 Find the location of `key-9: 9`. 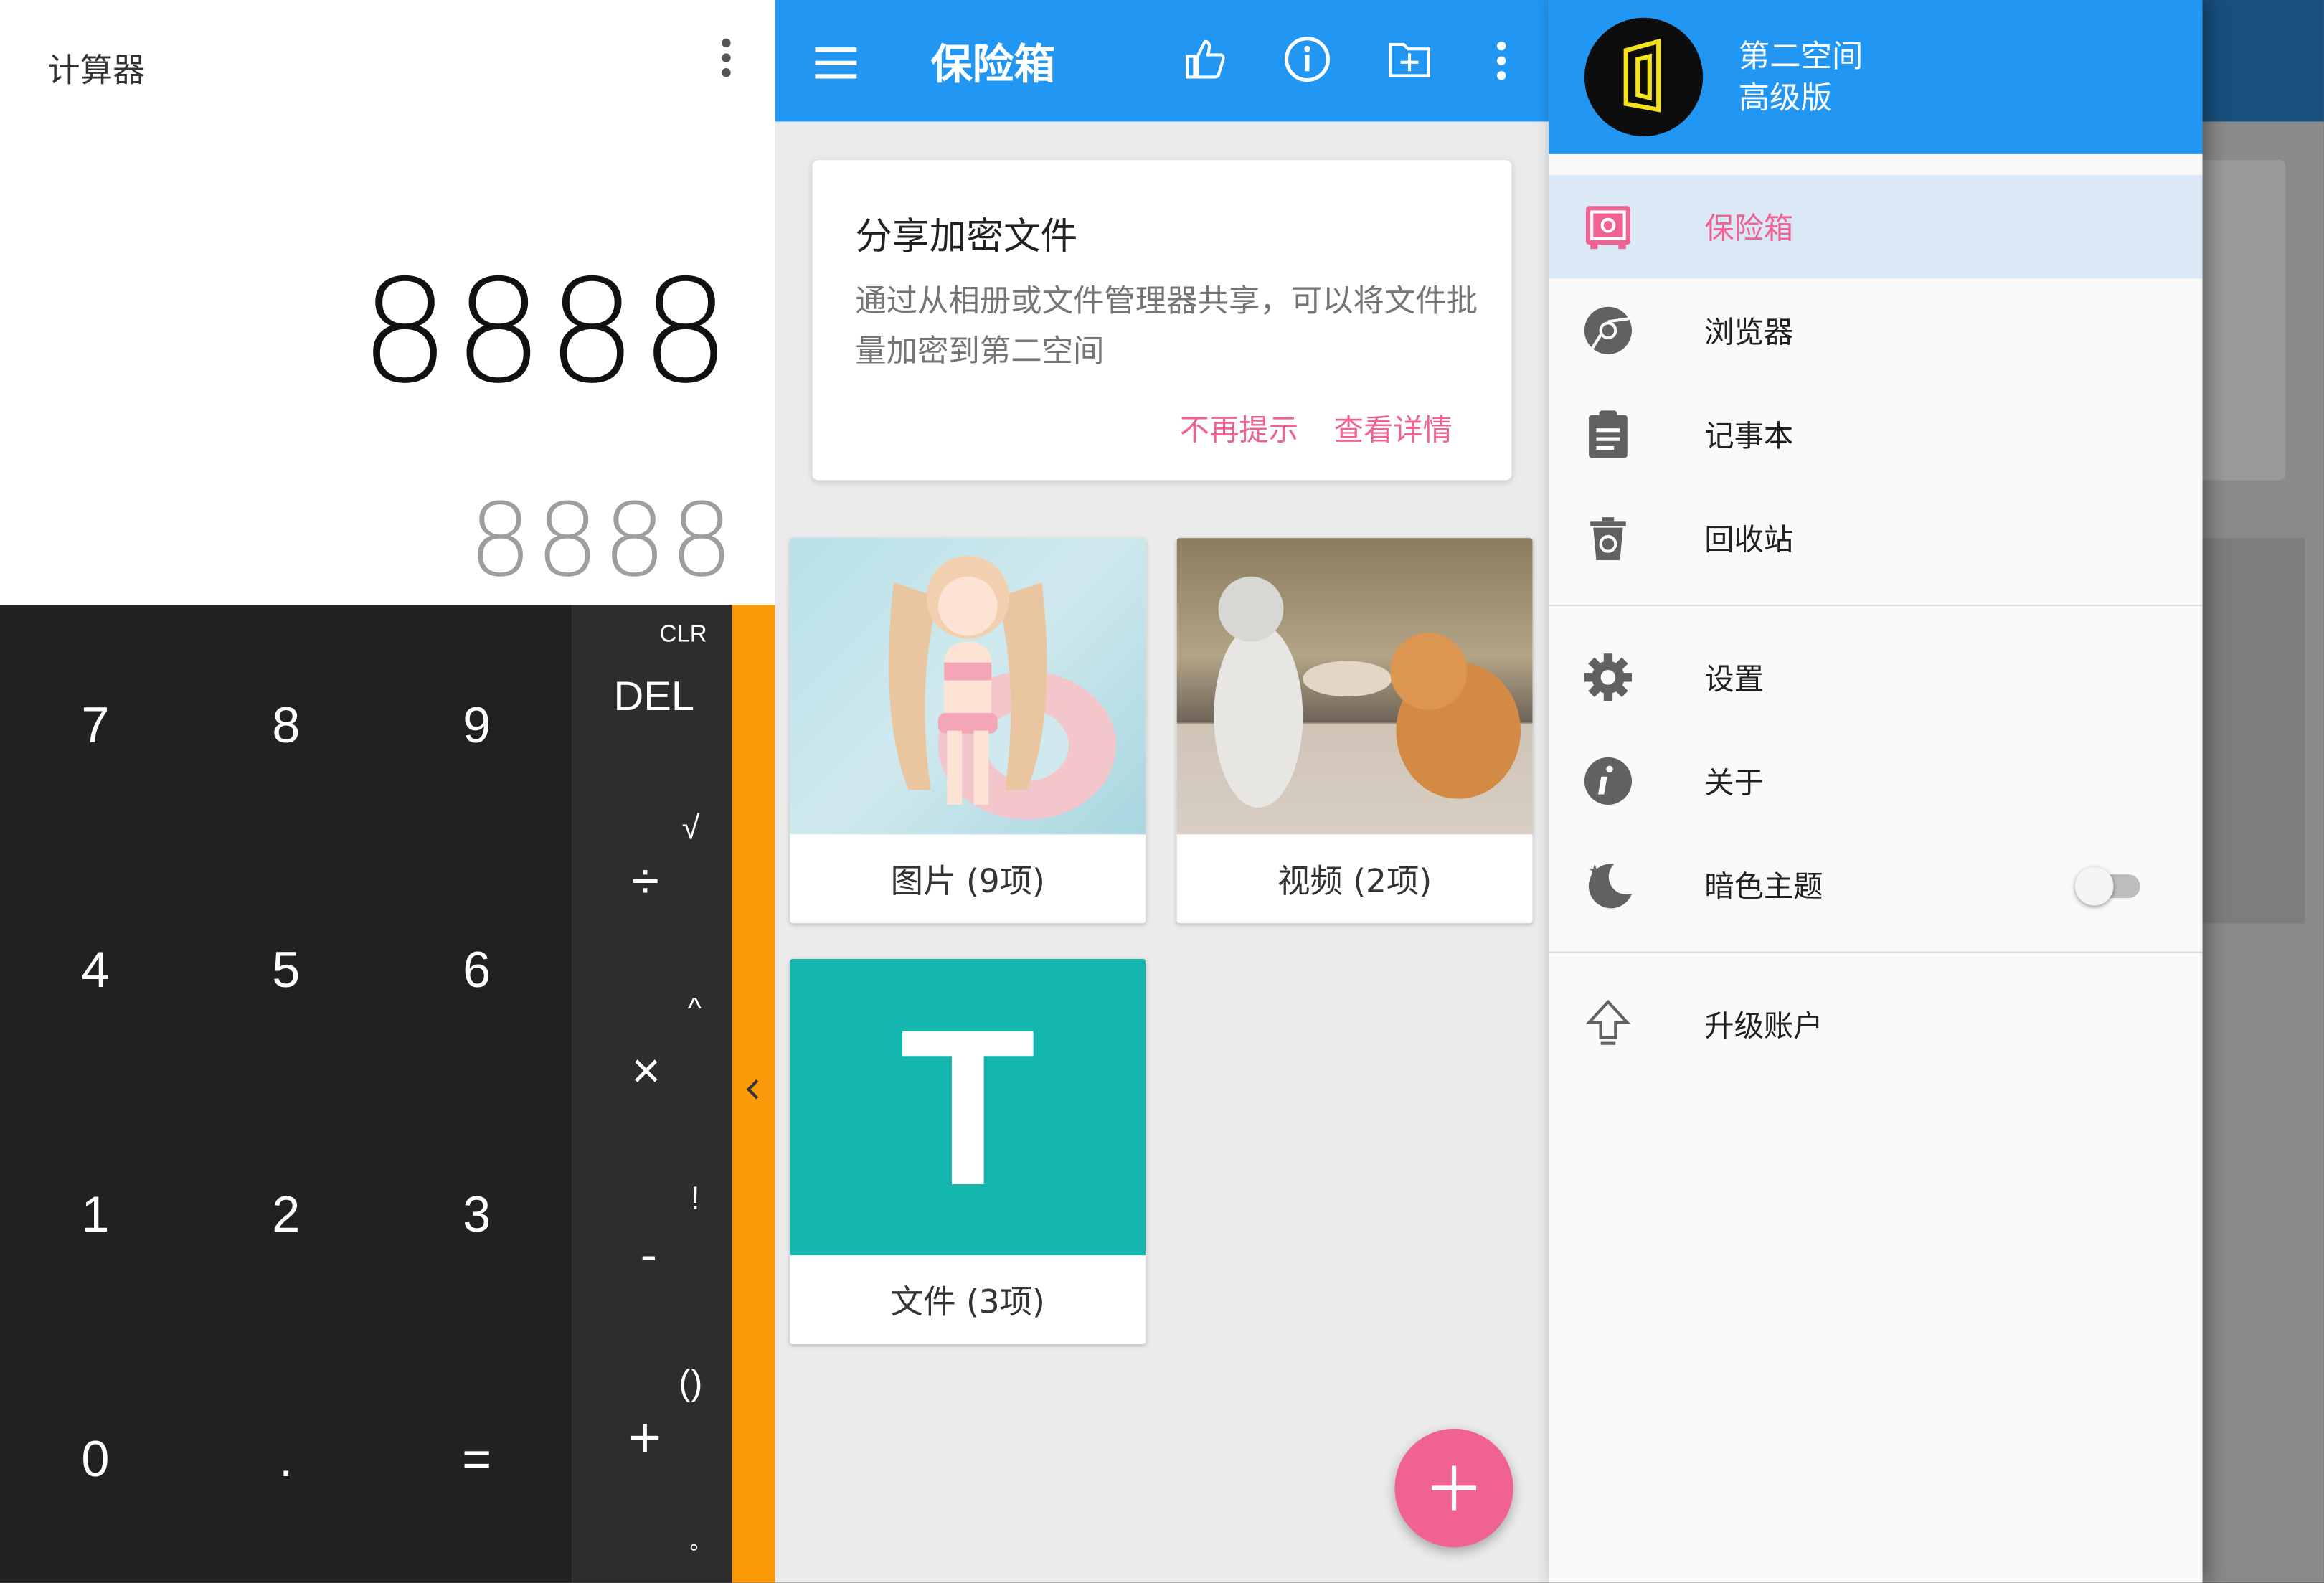

key-9: 9 is located at coordinates (477, 727).